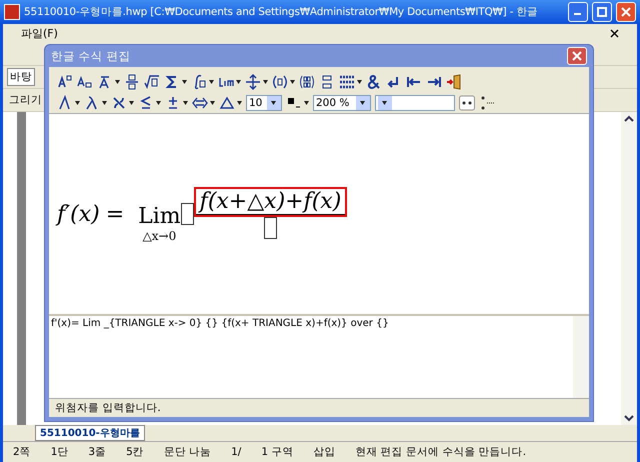 This screenshot has width=640, height=462. What do you see at coordinates (65, 82) in the screenshot?
I see `superscript-icon` at bounding box center [65, 82].